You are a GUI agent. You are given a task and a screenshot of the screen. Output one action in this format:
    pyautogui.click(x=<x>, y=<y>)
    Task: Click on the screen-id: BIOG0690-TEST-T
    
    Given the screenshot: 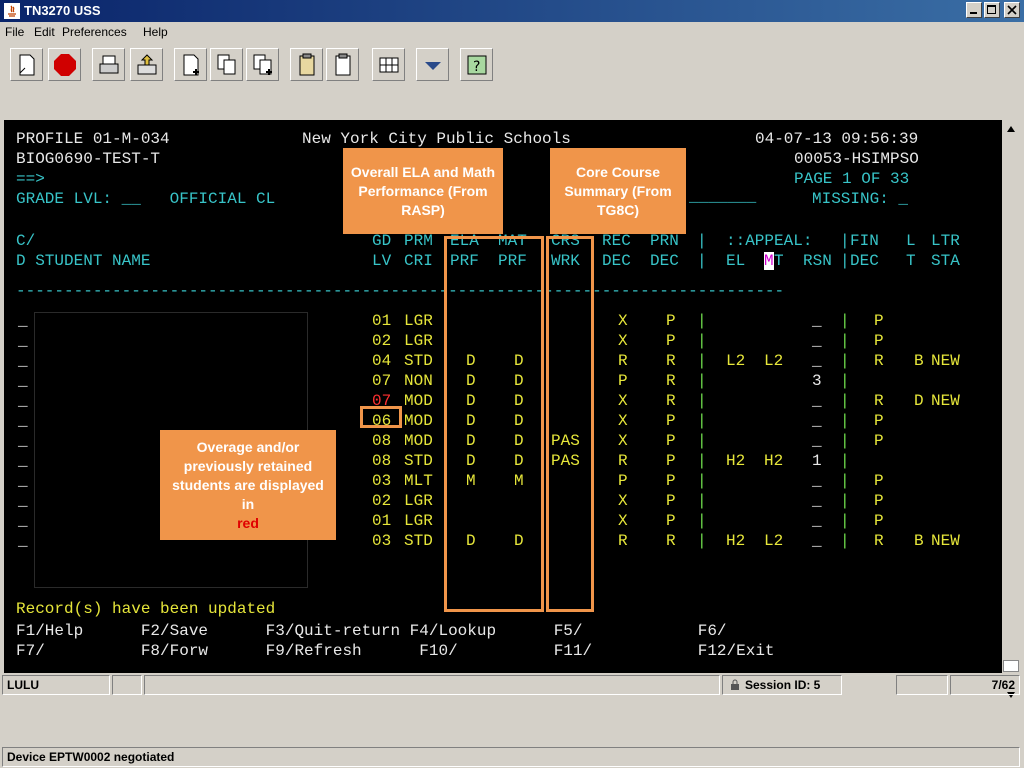 What is the action you would take?
    pyautogui.click(x=88, y=159)
    